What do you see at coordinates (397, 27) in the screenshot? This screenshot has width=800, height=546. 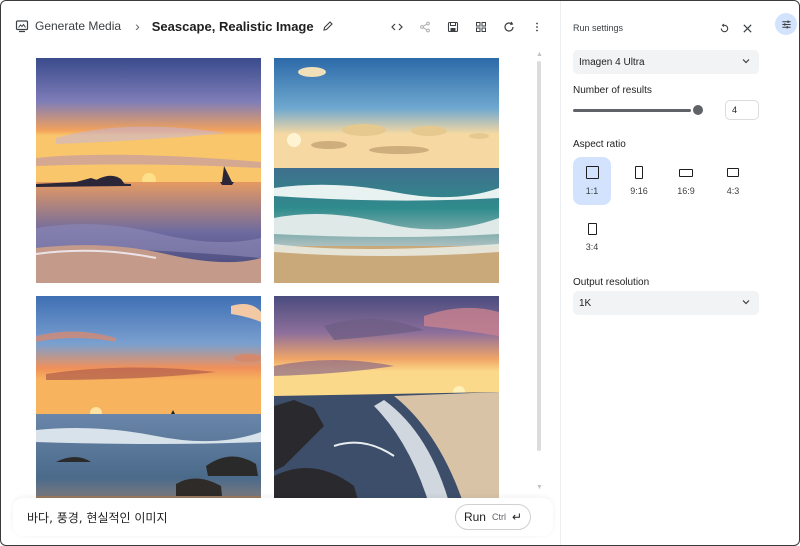 I see `code-icon` at bounding box center [397, 27].